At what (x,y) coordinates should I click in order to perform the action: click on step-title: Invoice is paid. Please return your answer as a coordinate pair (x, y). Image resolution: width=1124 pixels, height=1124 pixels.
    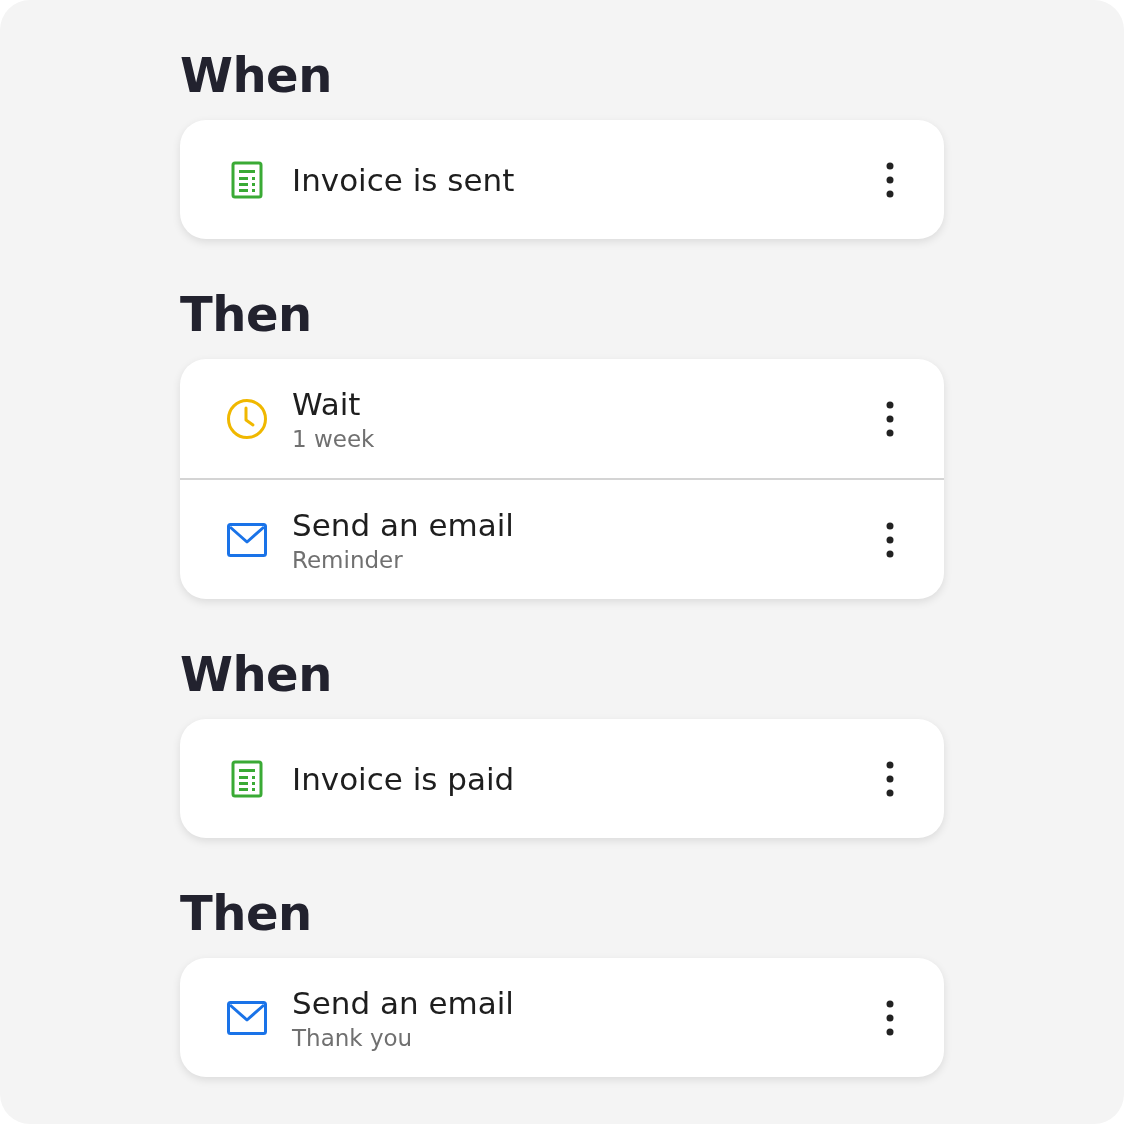
    Looking at the image, I should click on (404, 778).